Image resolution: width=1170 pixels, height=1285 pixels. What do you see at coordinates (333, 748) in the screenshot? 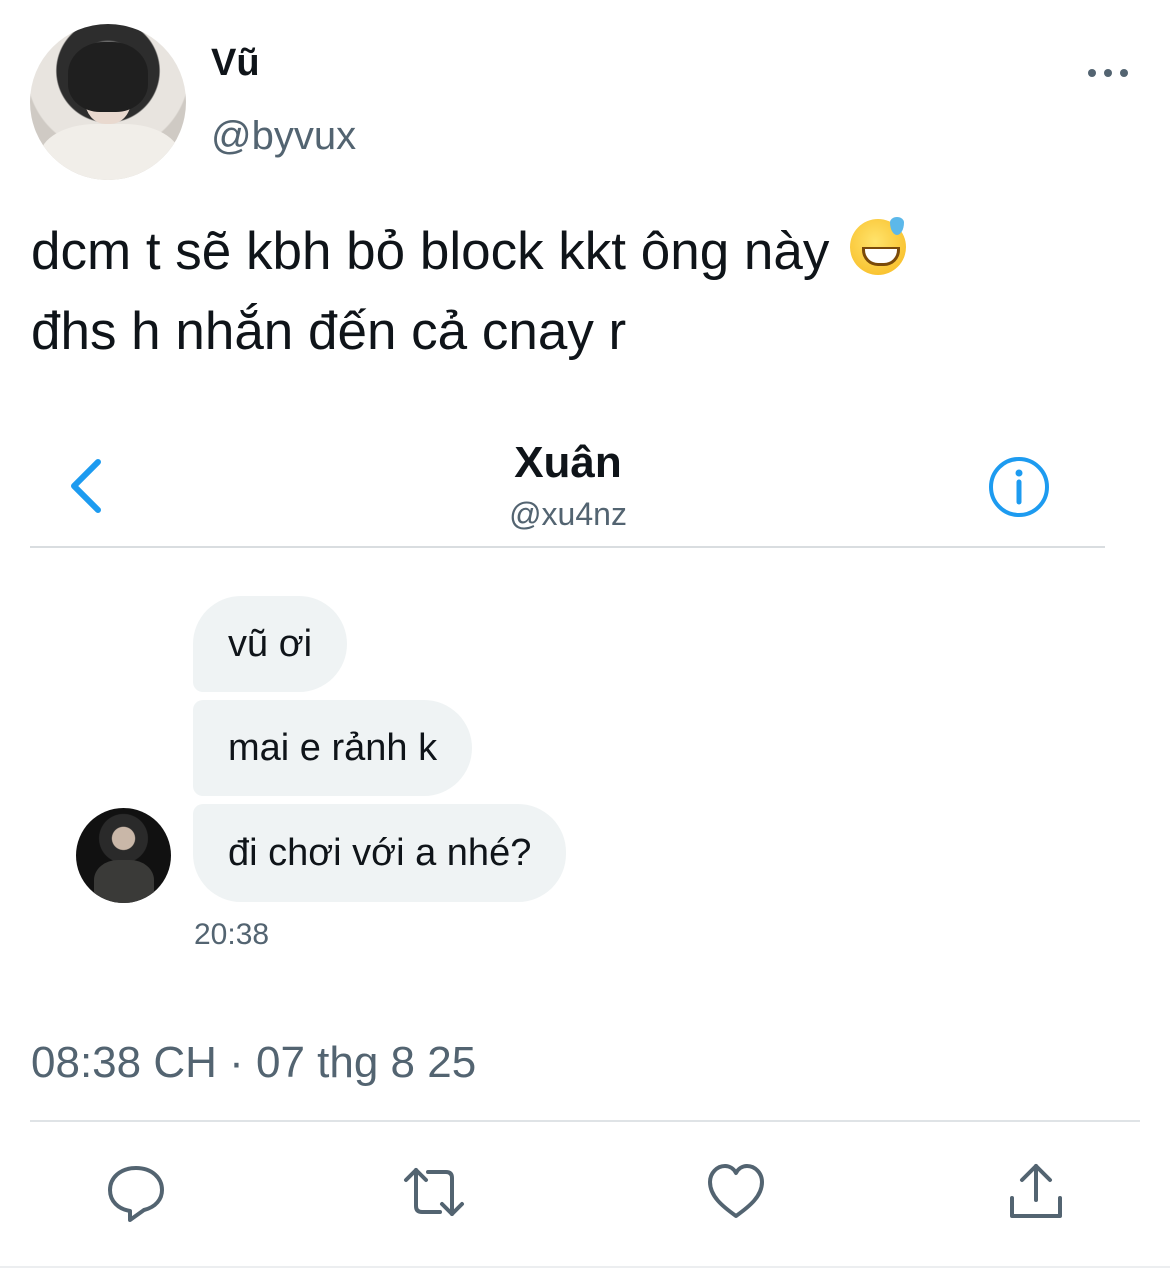
I see `message-bubble: mai e rảnh k` at bounding box center [333, 748].